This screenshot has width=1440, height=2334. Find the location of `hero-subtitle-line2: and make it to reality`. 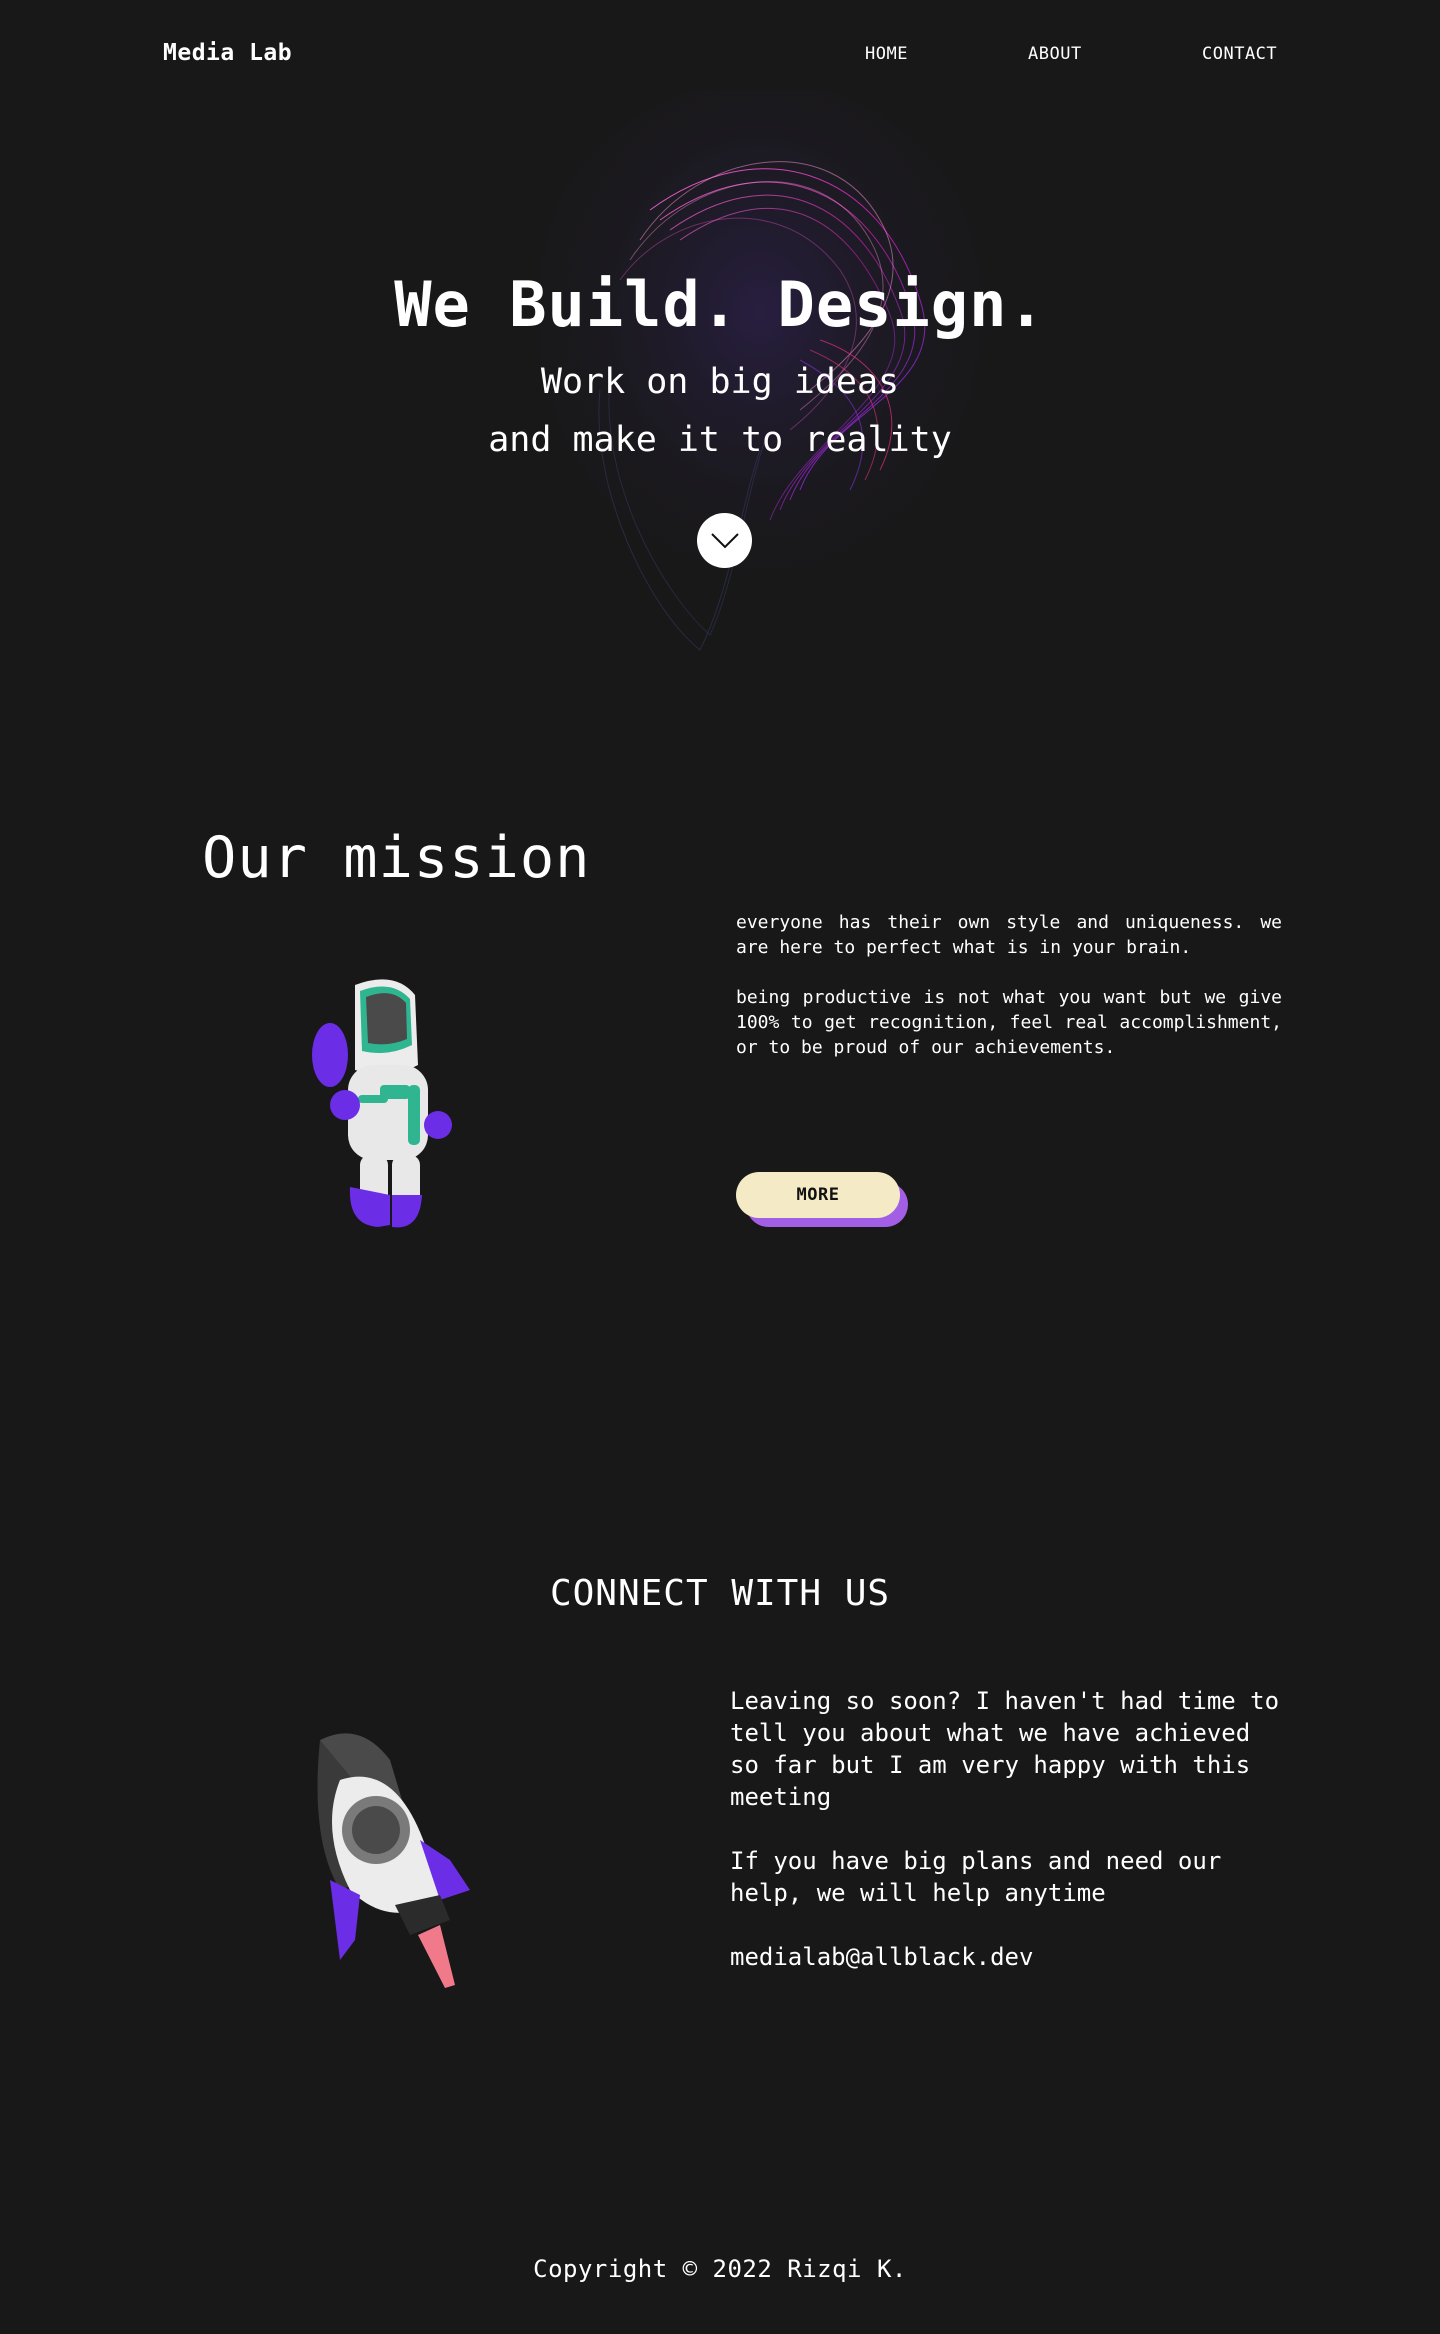

hero-subtitle-line2: and make it to reality is located at coordinates (720, 440).